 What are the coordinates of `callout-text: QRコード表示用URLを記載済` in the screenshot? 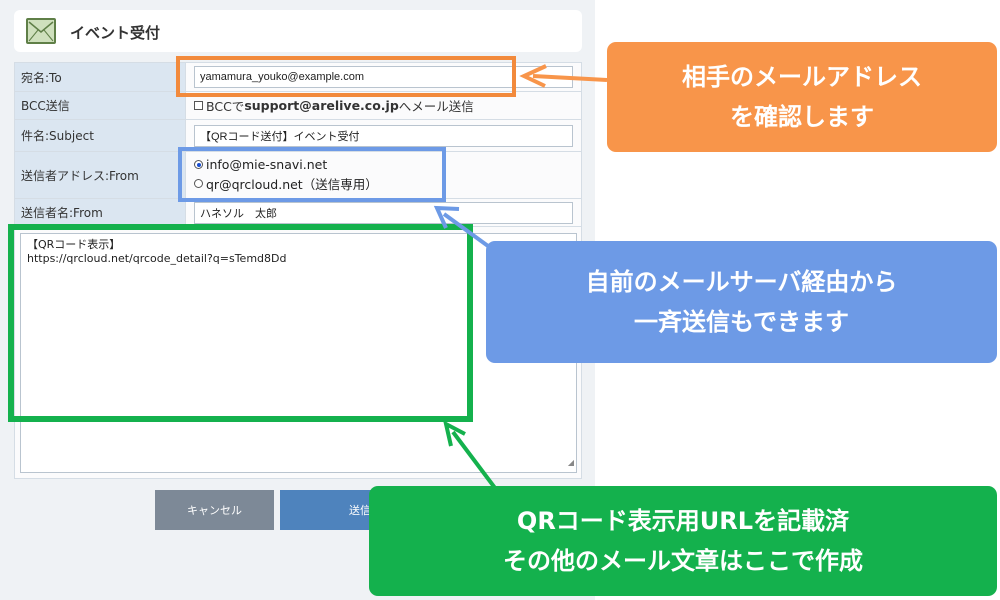 It's located at (683, 521).